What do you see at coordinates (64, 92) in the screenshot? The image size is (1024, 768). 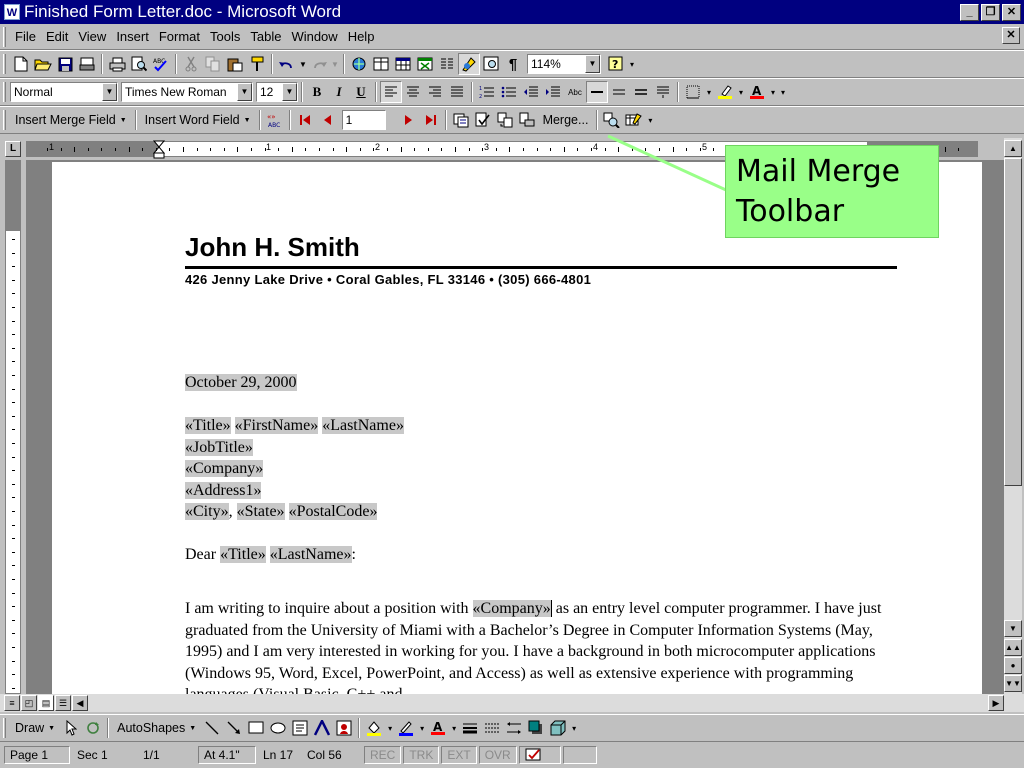 I see `style-combo: Normal ▼` at bounding box center [64, 92].